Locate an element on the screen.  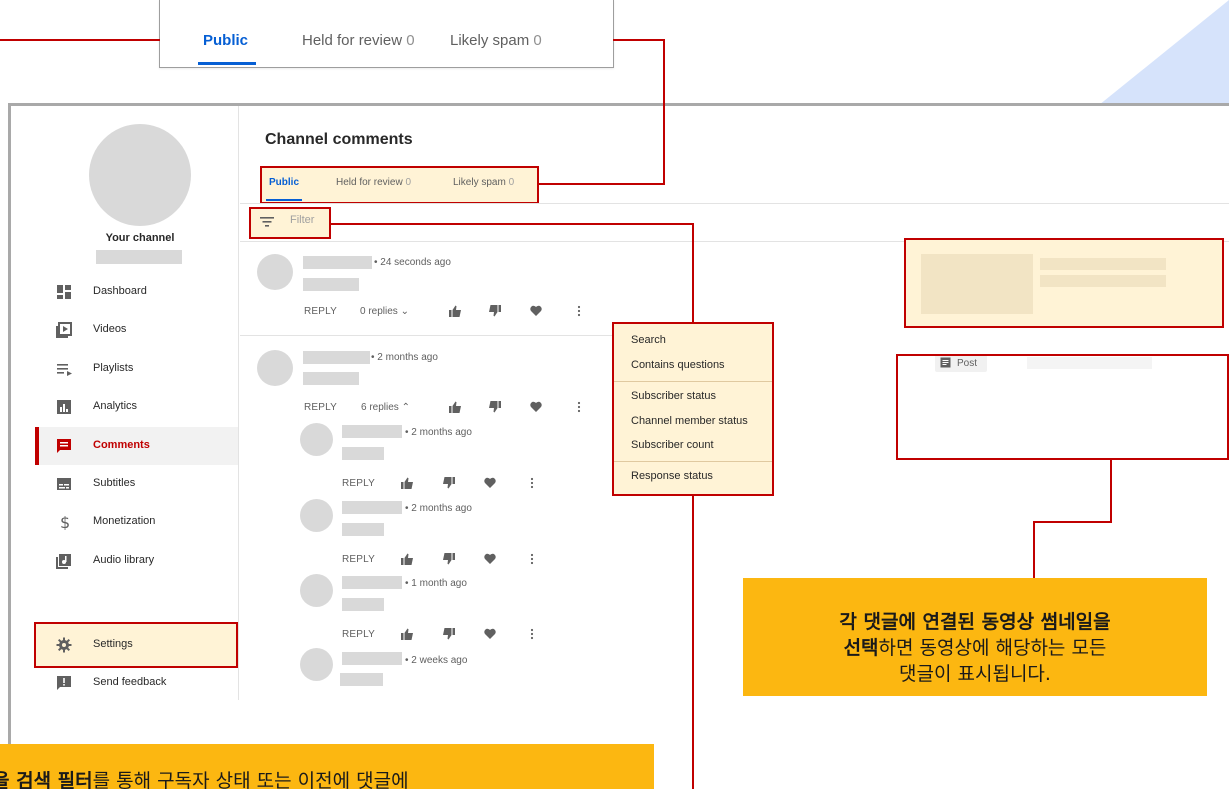
zoomed-tab-likely-spam: Likely spam 0 is located at coordinates (496, 40).